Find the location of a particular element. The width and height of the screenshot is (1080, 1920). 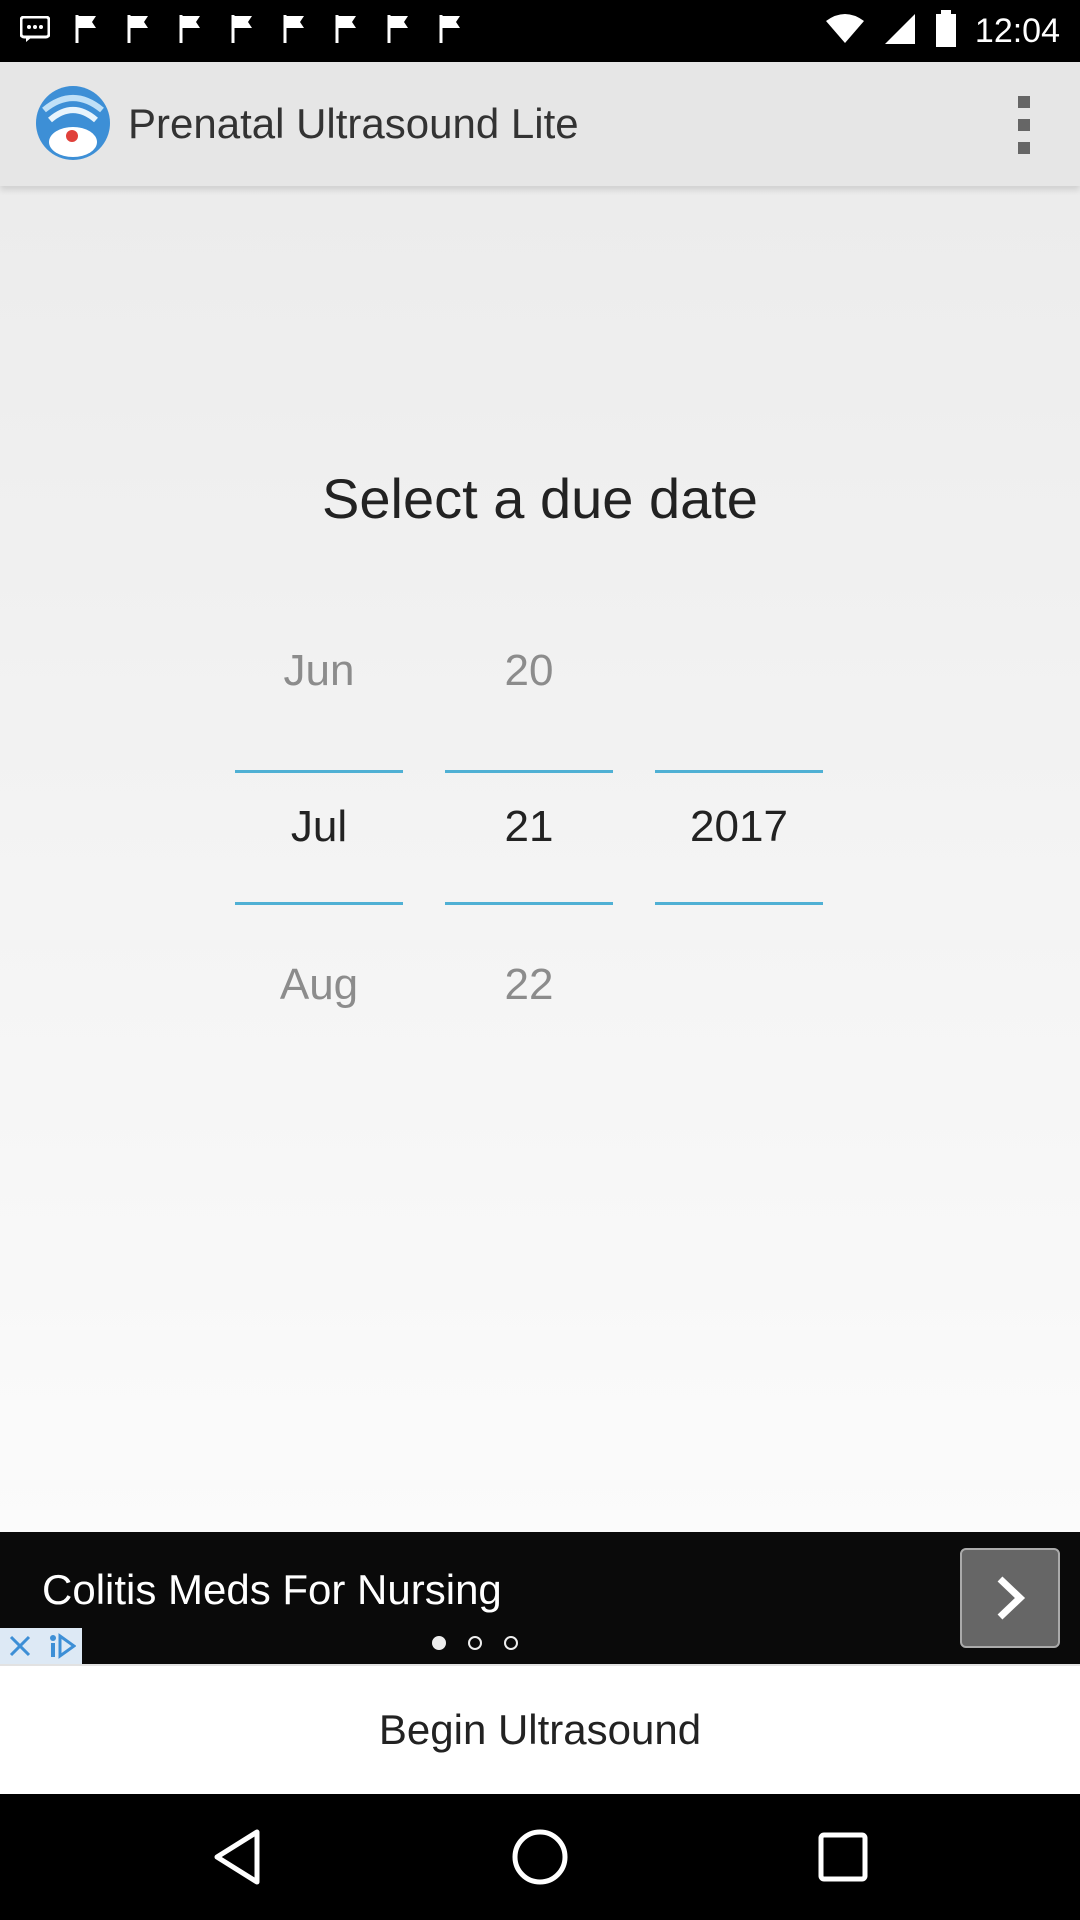

notification-icons is located at coordinates (243, 29).